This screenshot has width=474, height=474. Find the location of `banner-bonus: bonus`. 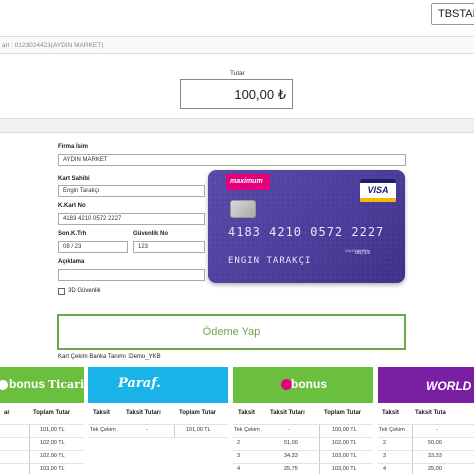

banner-bonus: bonus is located at coordinates (303, 385).